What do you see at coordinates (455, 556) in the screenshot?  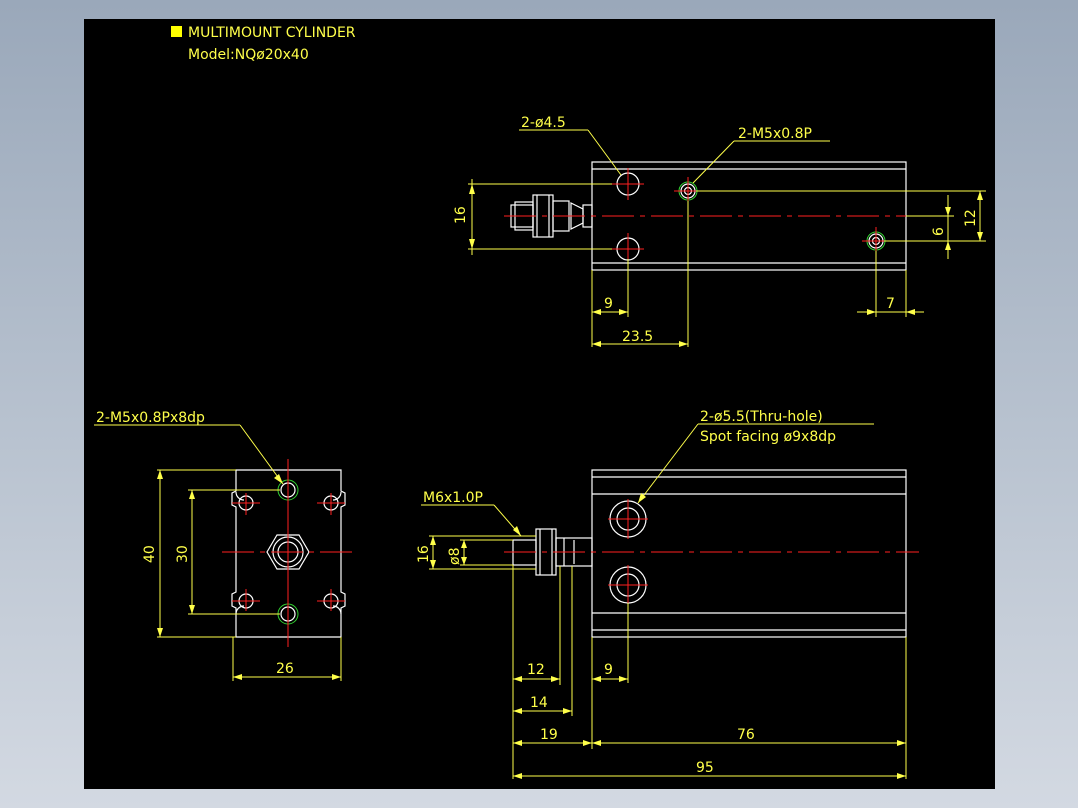 I see `front-dim-8: ø8` at bounding box center [455, 556].